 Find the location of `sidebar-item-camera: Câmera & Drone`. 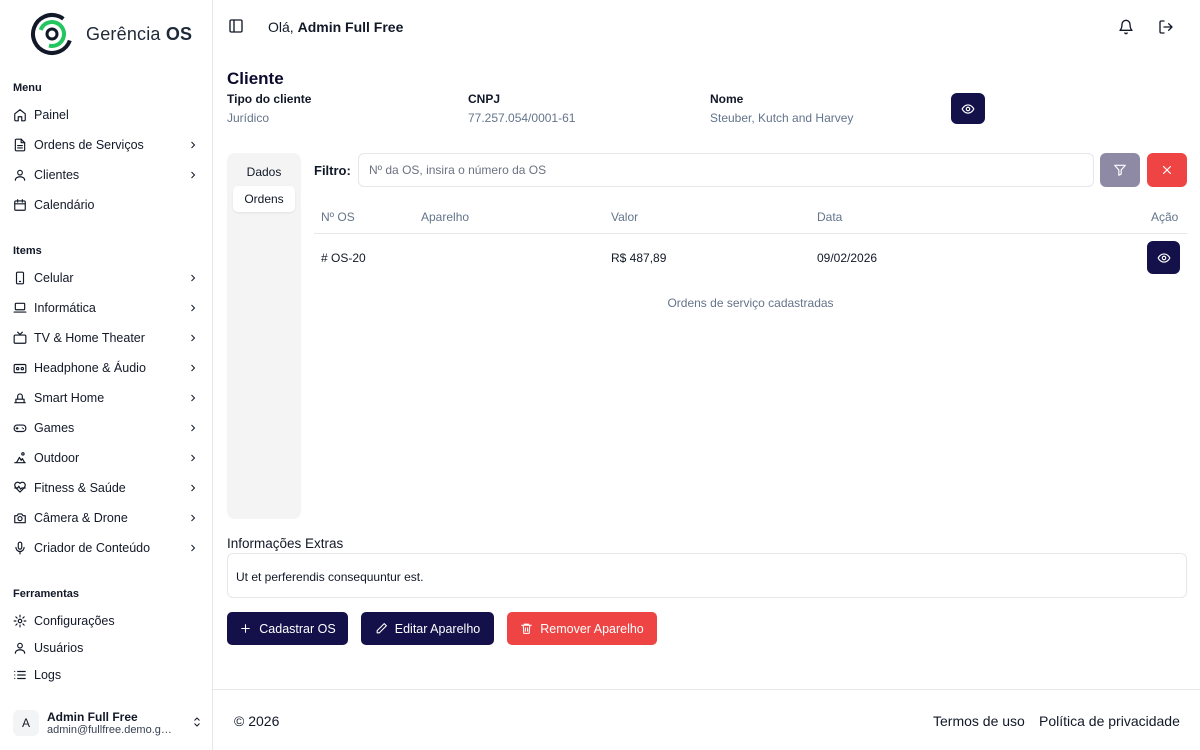

sidebar-item-camera: Câmera & Drone is located at coordinates (106, 518).